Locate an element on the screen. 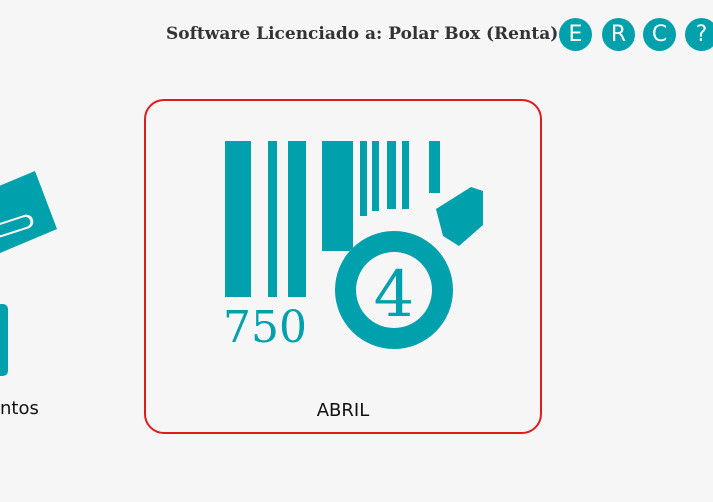 The image size is (713, 502). icon-number: 750 is located at coordinates (265, 327).